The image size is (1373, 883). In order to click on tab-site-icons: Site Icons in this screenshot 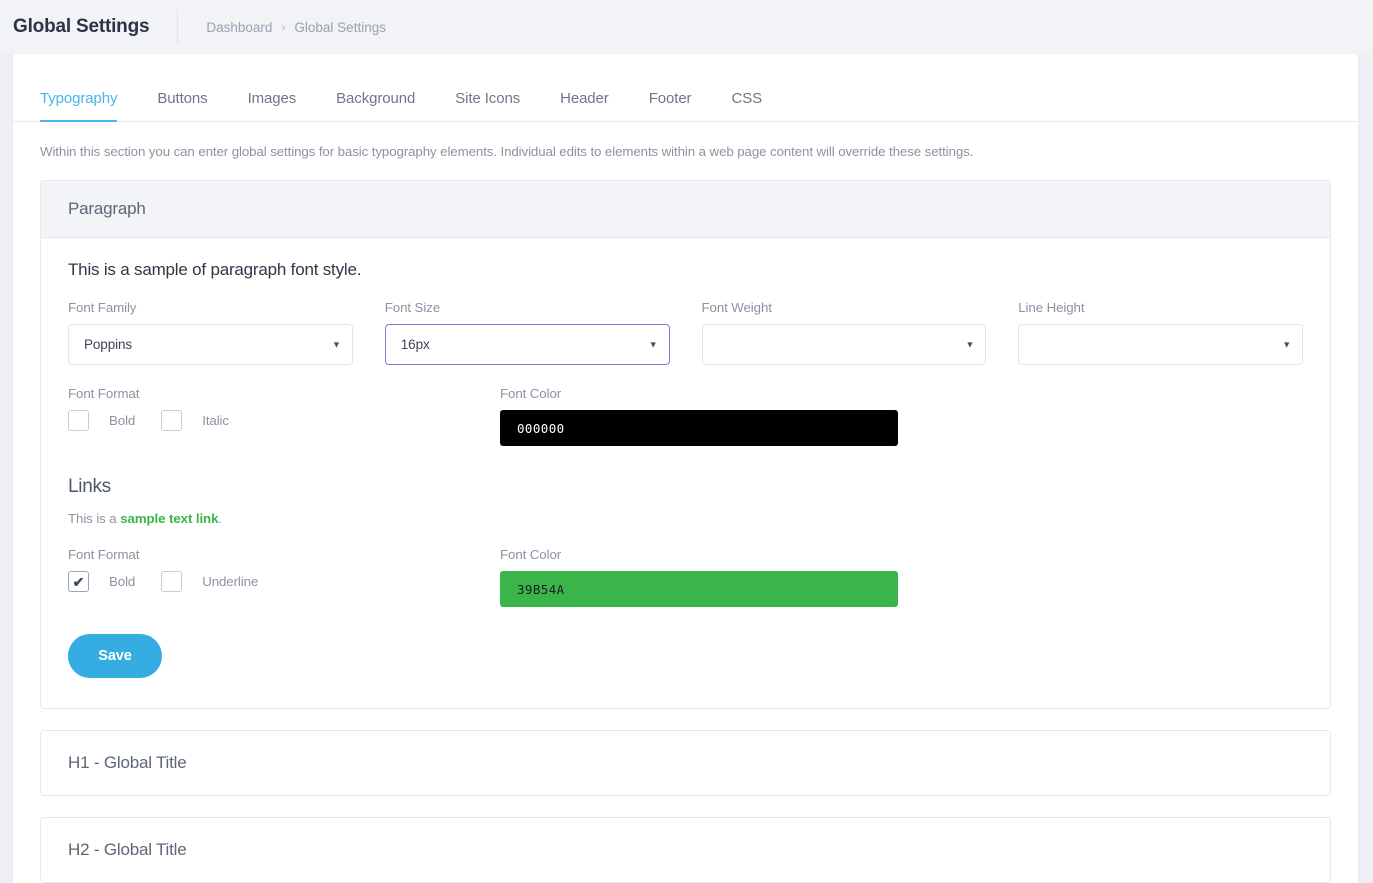, I will do `click(487, 105)`.